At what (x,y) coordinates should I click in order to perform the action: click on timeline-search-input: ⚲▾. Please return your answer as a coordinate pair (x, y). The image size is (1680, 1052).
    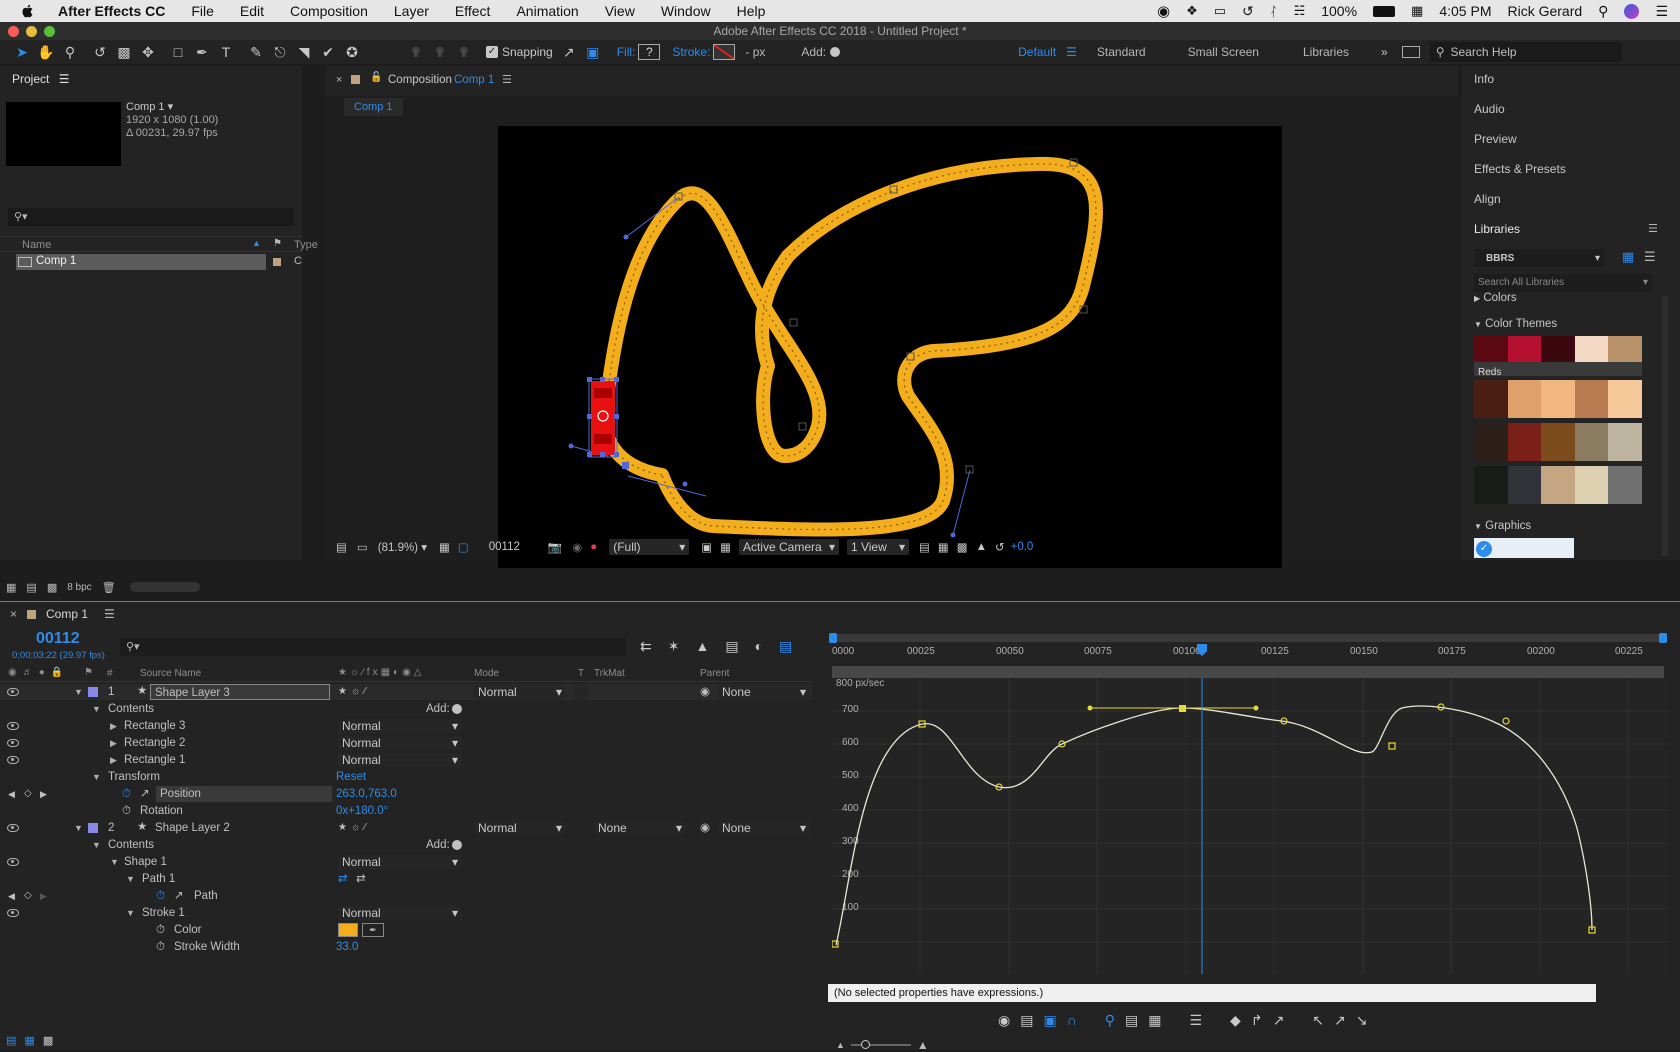
    Looking at the image, I should click on (373, 647).